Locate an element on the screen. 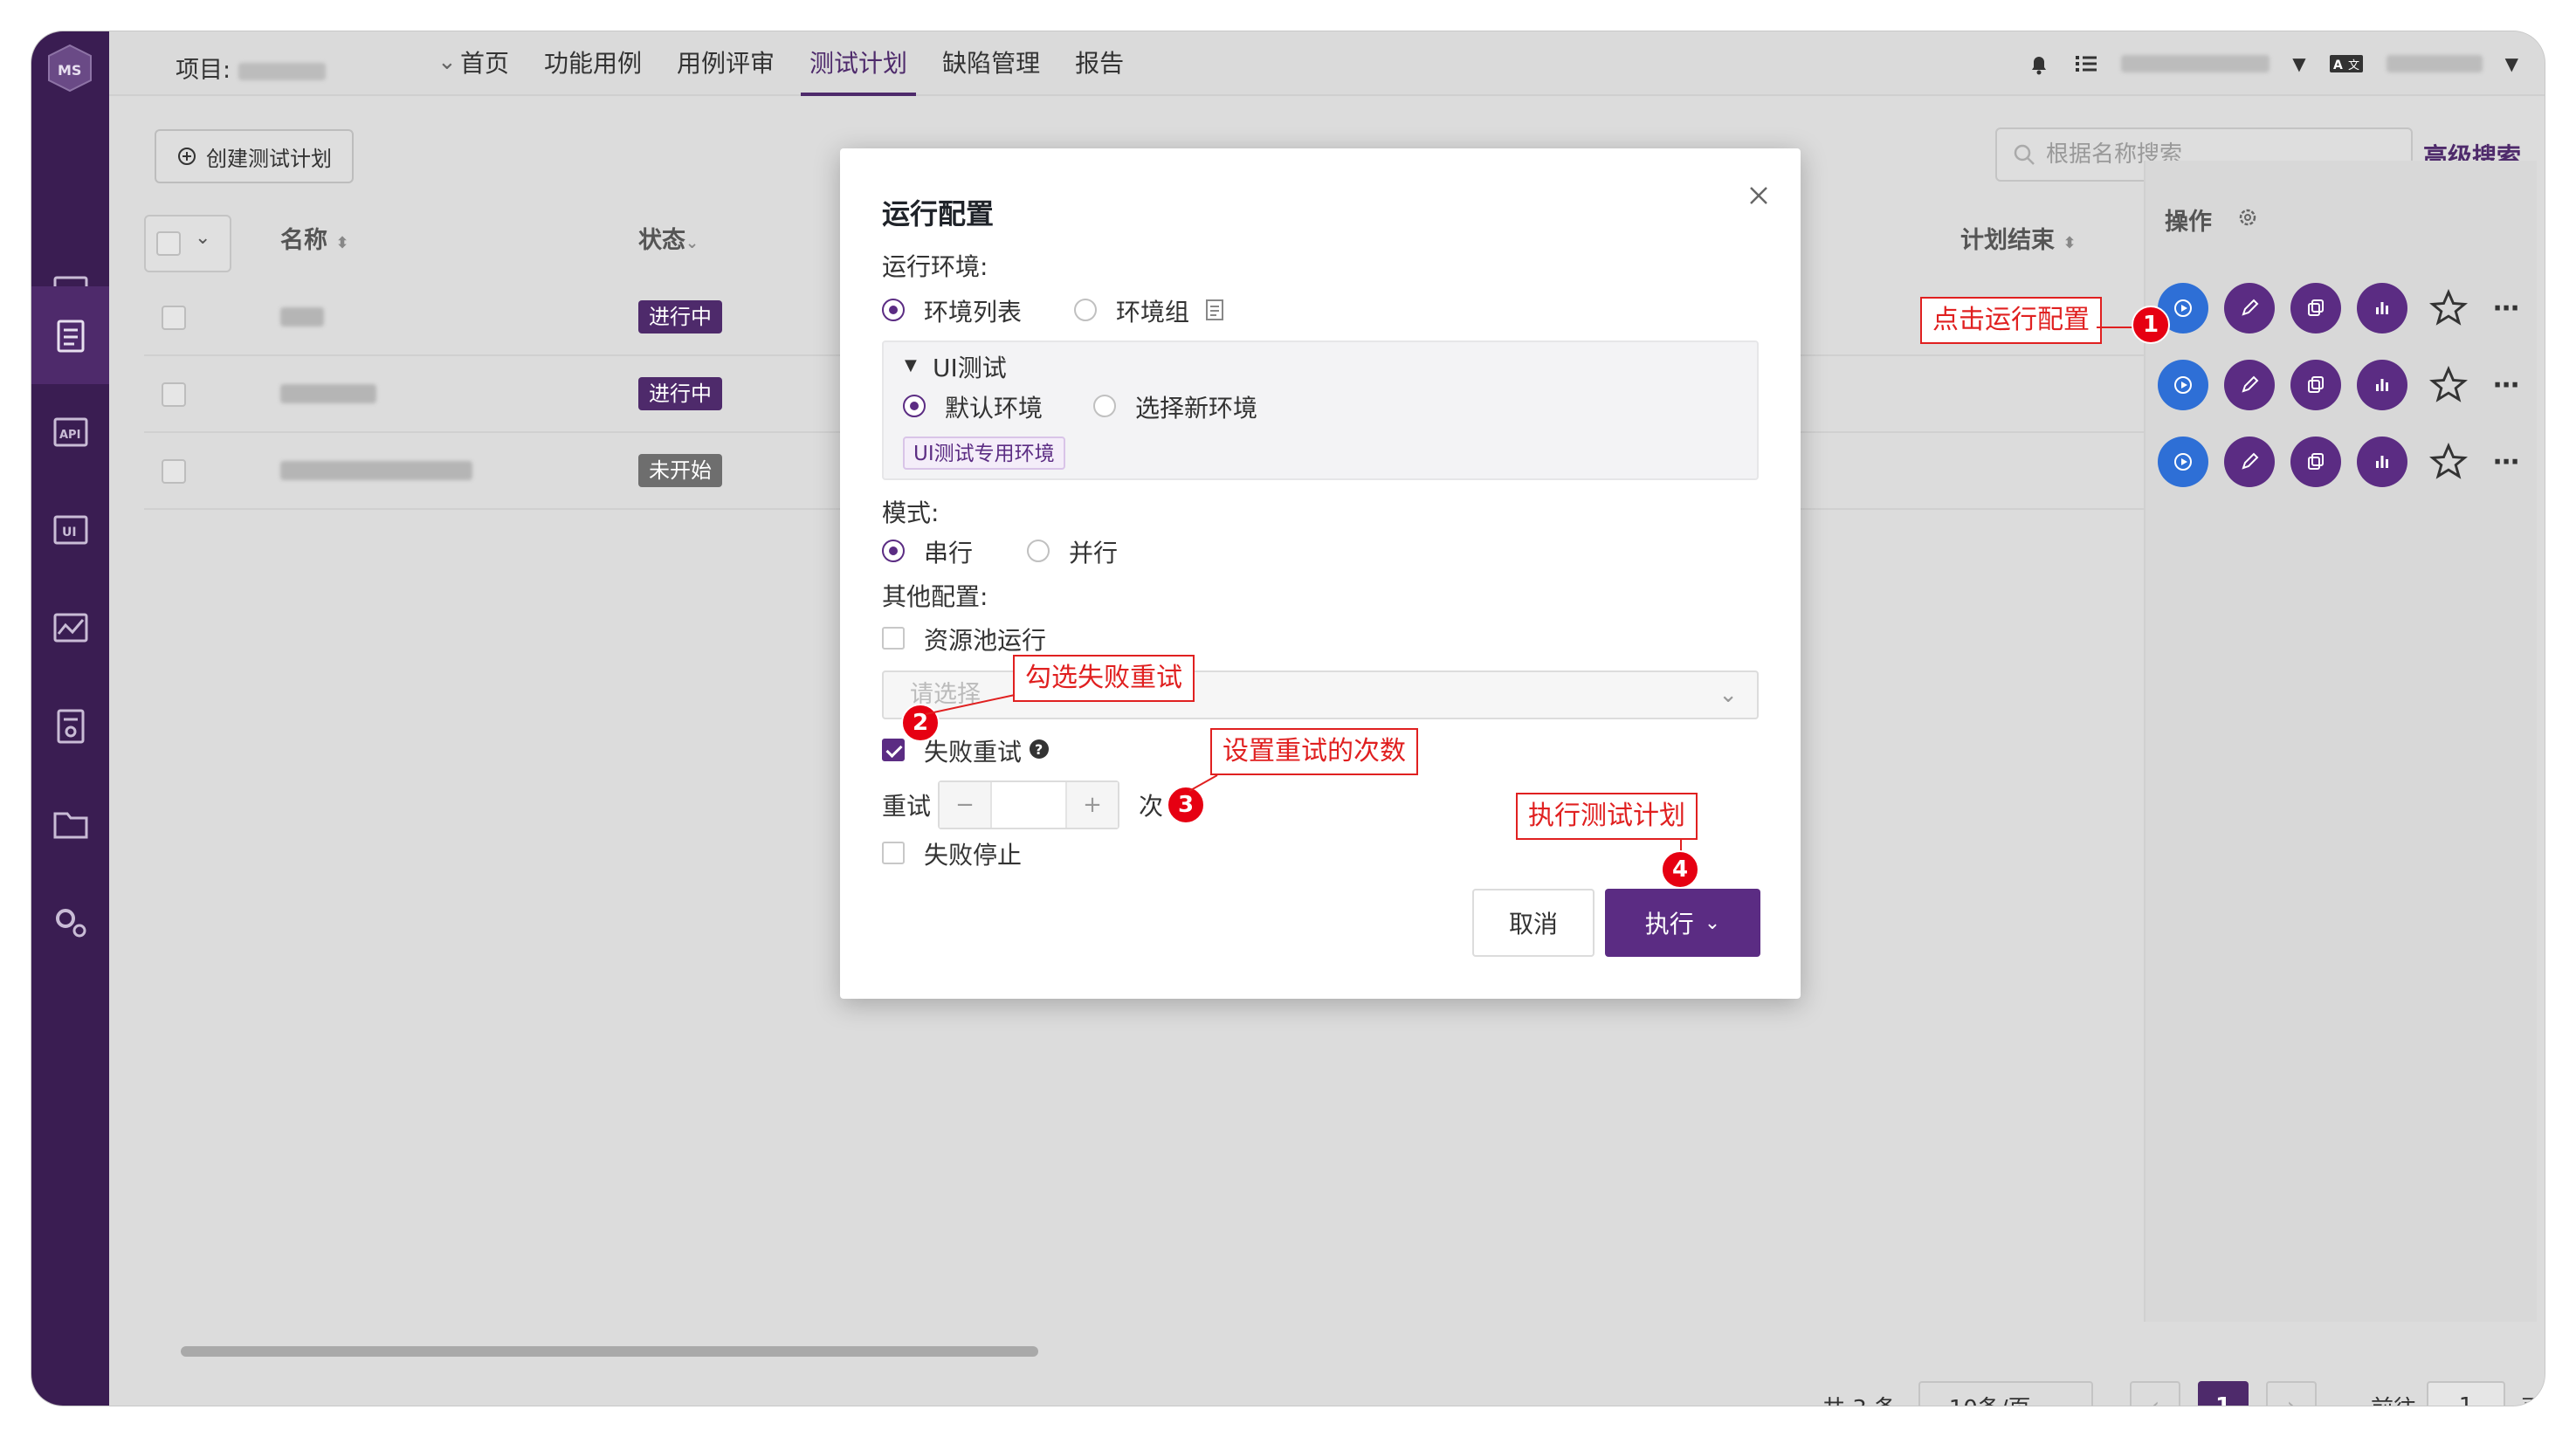 This screenshot has height=1437, width=2576. annotation-callout-4: 执行测试计划 is located at coordinates (1607, 817).